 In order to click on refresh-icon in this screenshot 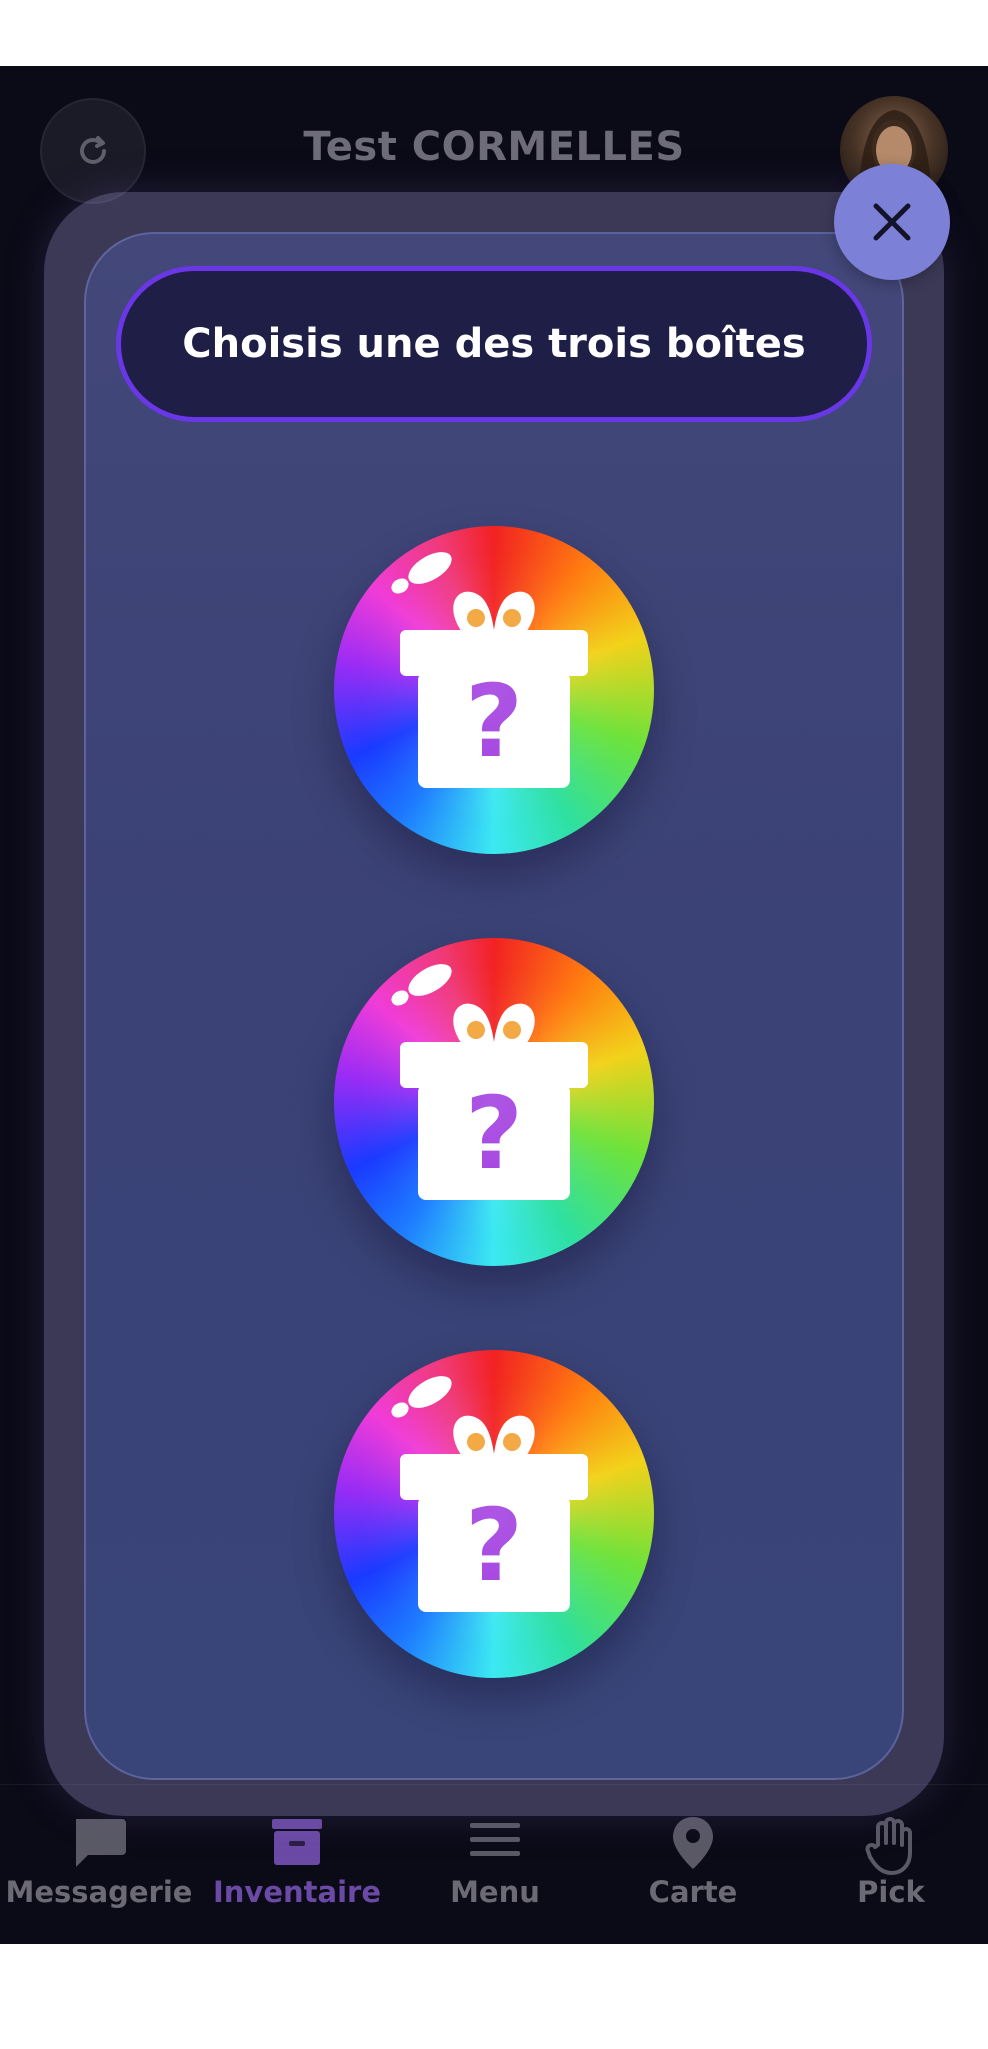, I will do `click(93, 150)`.